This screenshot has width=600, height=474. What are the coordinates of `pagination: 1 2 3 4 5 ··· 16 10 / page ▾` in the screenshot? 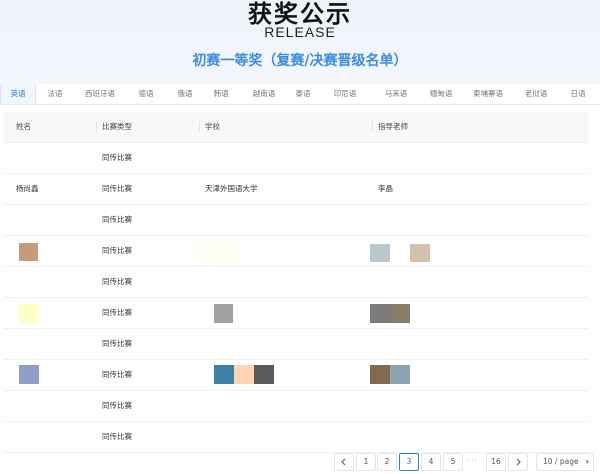 It's located at (467, 462).